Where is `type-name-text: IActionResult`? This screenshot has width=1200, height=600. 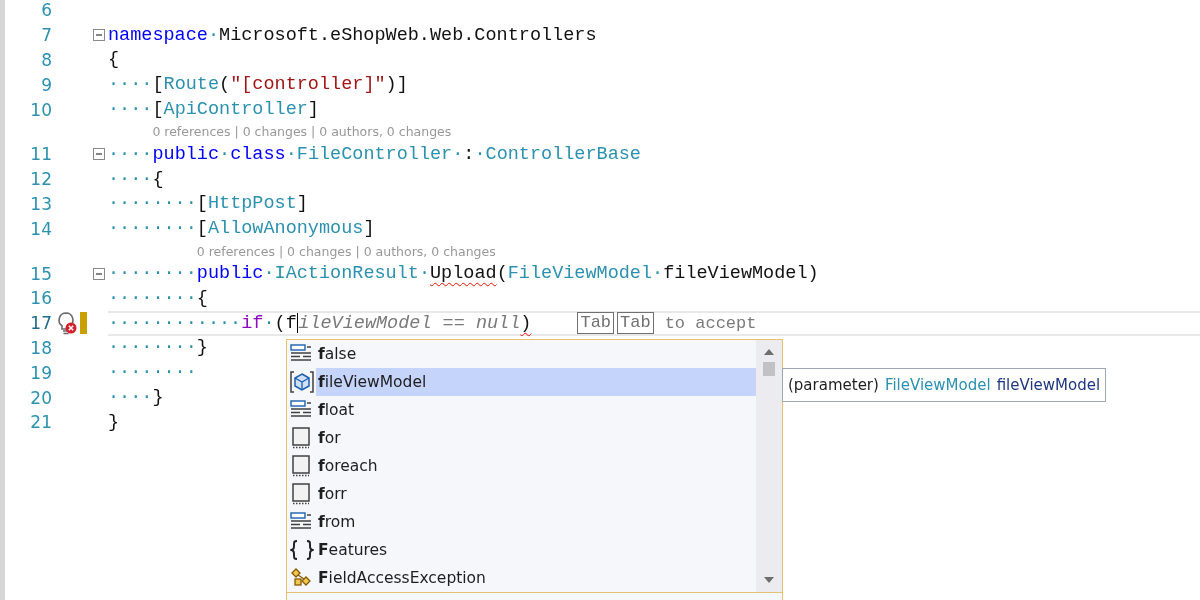 type-name-text: IActionResult is located at coordinates (346, 274).